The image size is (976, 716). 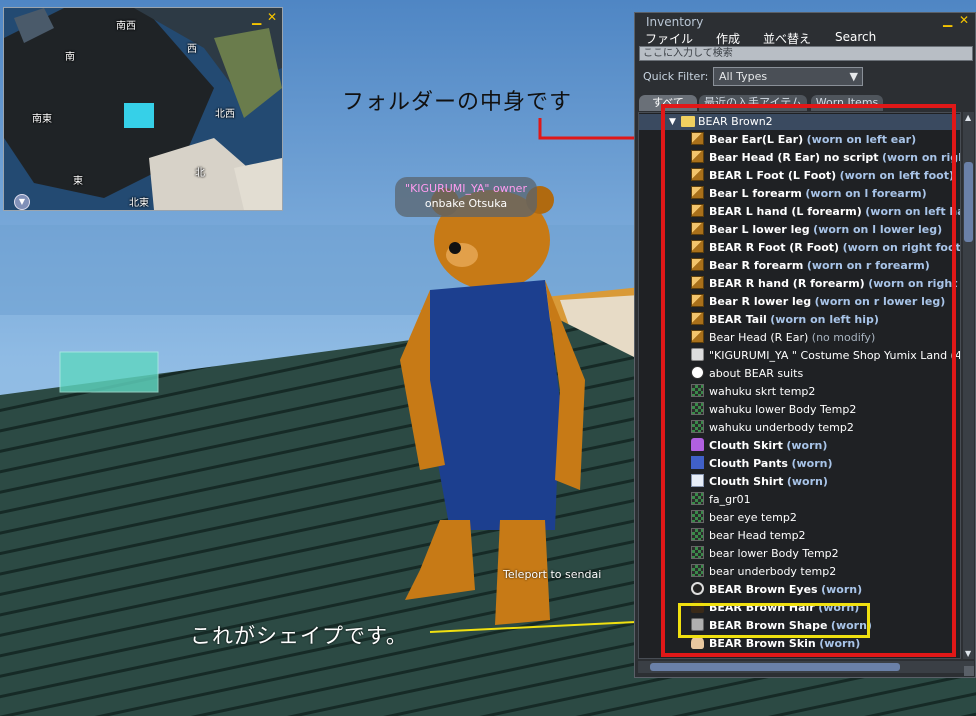 What do you see at coordinates (466, 203) in the screenshot?
I see `avatar-name: onbake Otsuka` at bounding box center [466, 203].